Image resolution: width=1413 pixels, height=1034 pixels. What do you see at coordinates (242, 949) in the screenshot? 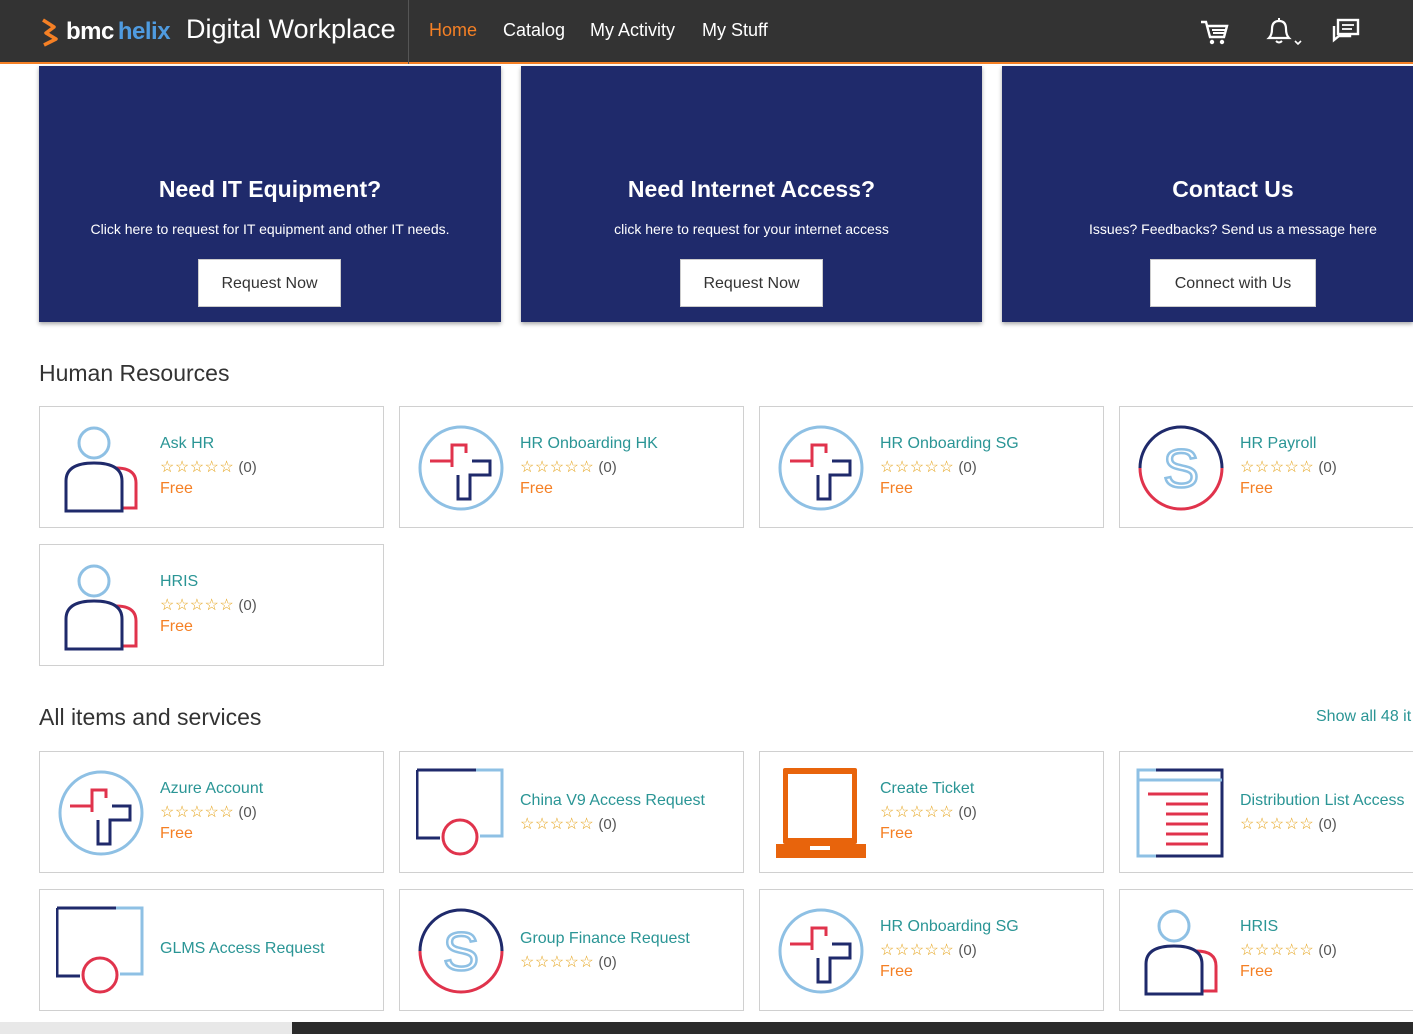
I see `item-name: GLMS Access Request` at bounding box center [242, 949].